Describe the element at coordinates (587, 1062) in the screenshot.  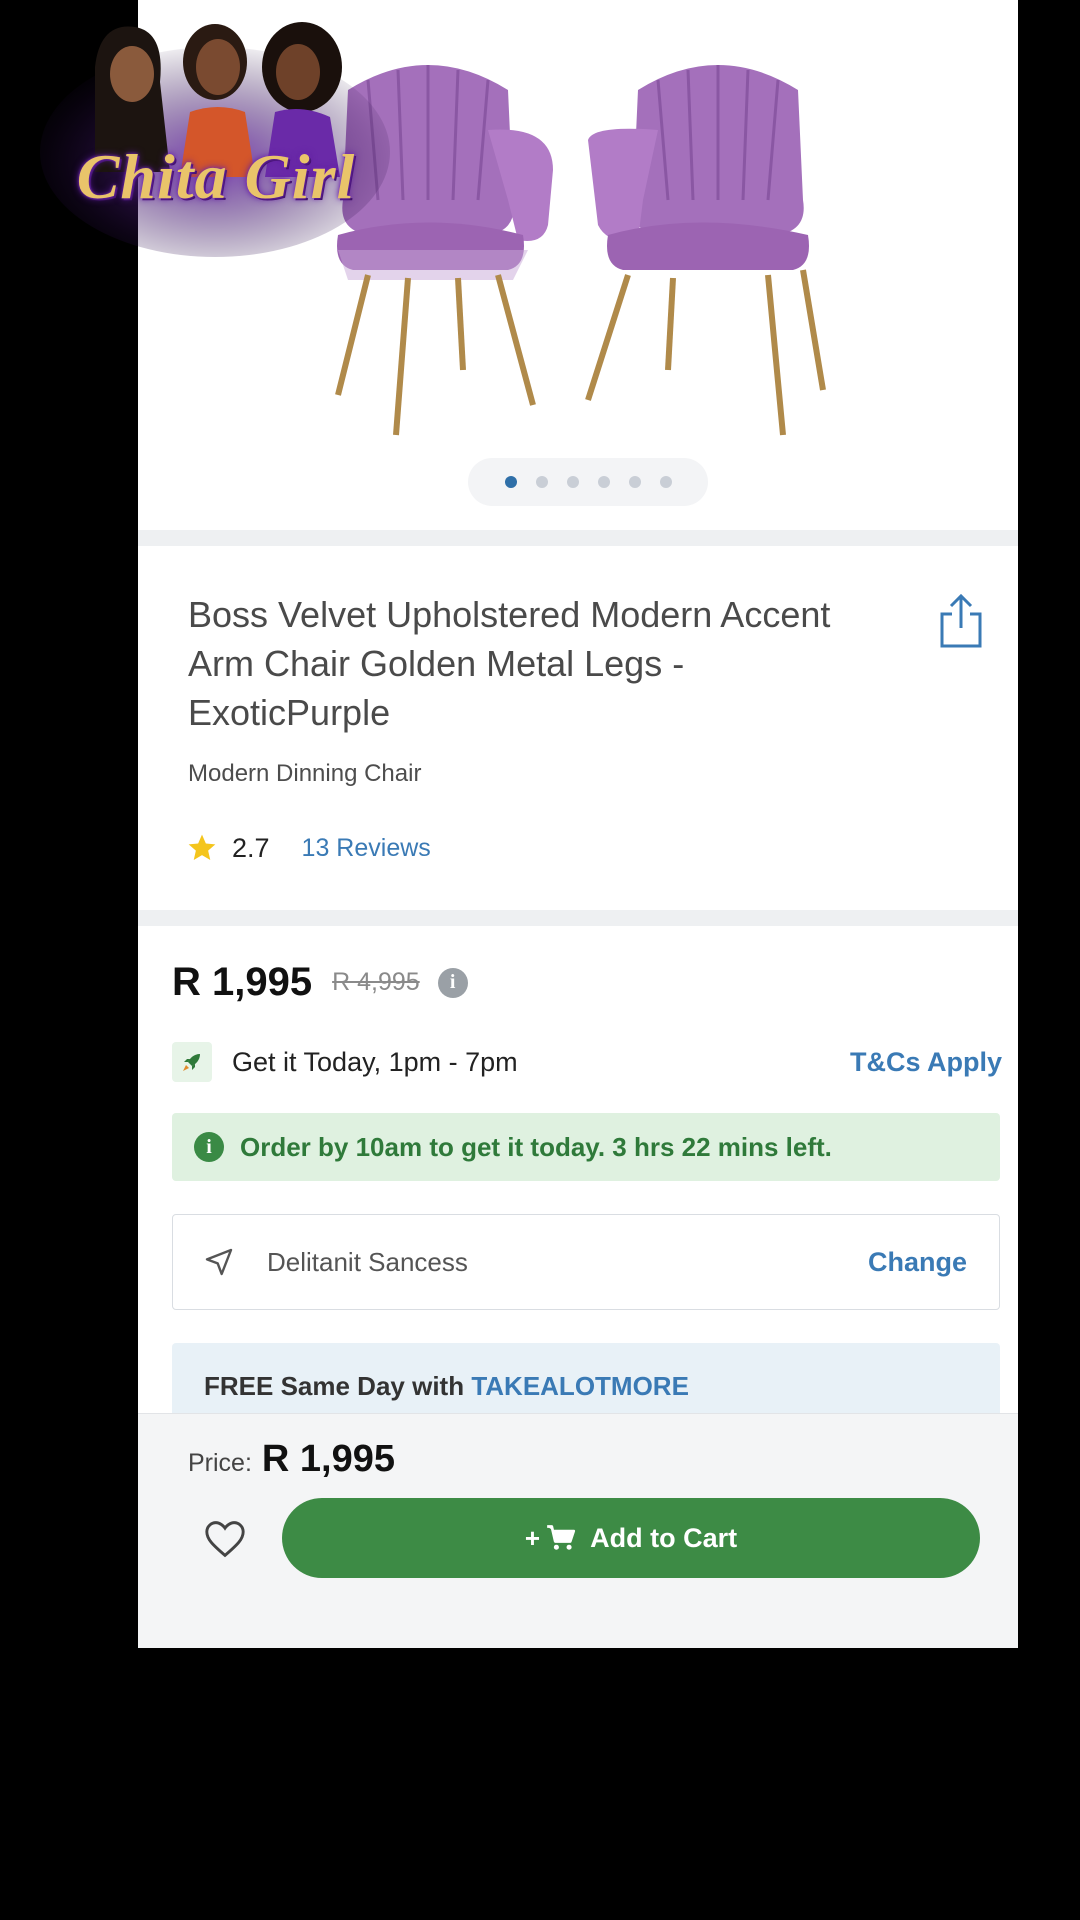
I see `delivery-row: Get it Today, 1pm - 7pm T&Cs Apply` at that location.